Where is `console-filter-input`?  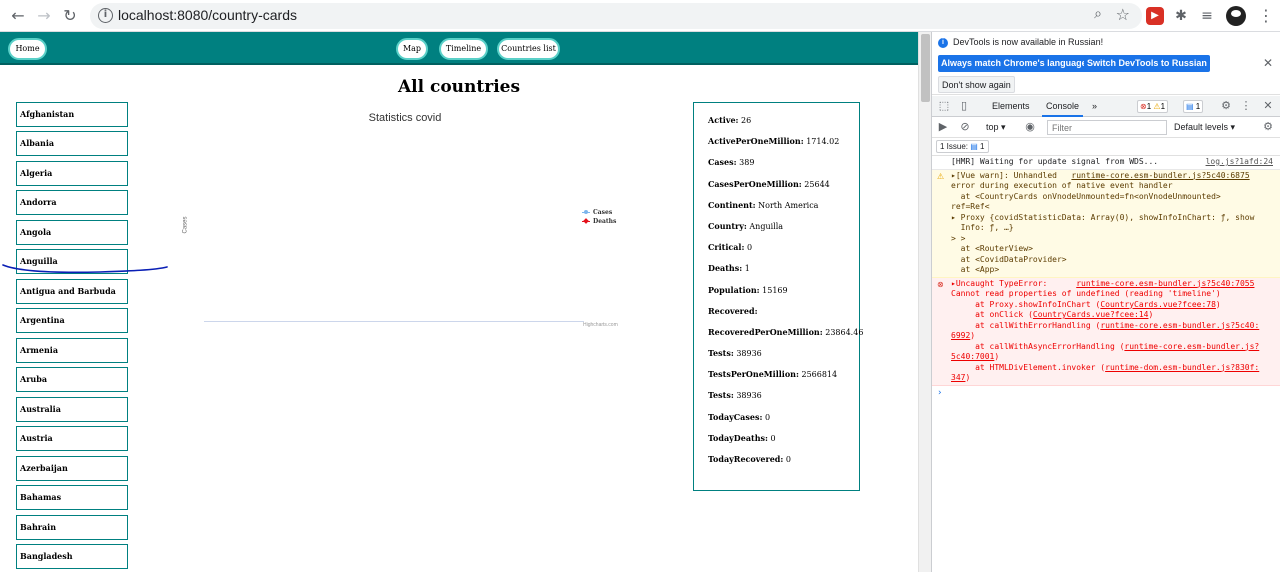
console-filter-input is located at coordinates (1107, 127).